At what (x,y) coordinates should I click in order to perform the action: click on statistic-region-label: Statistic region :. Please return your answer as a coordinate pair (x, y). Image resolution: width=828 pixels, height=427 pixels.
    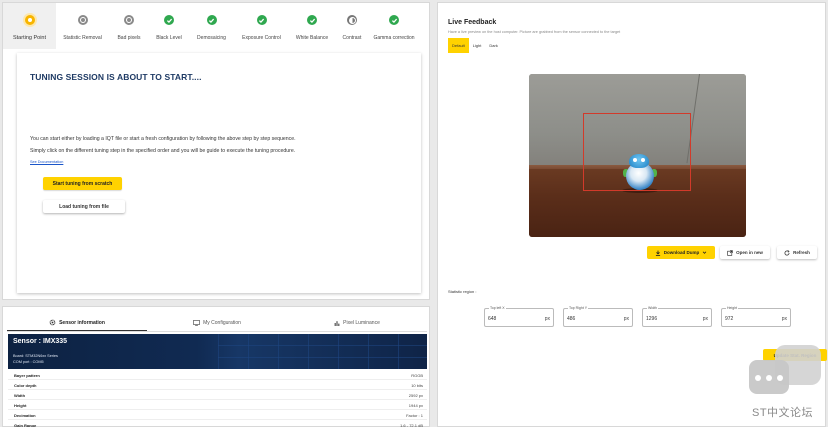
    Looking at the image, I should click on (462, 291).